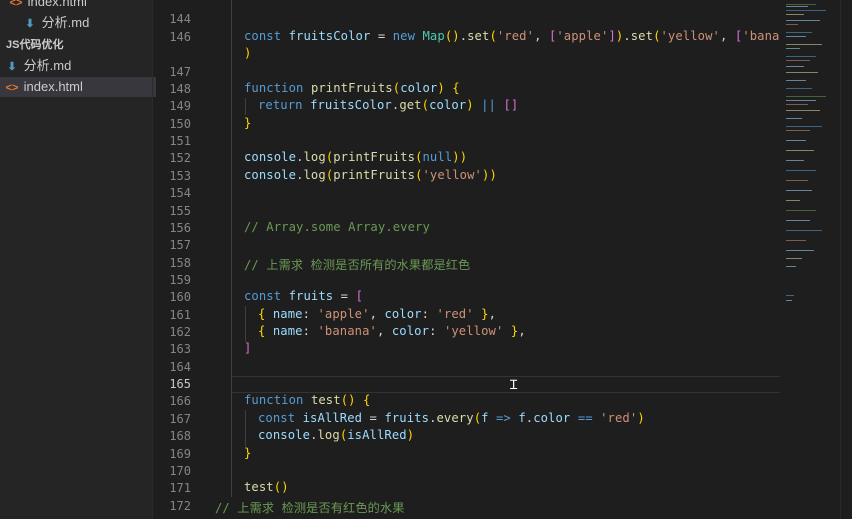 This screenshot has height=519, width=852. What do you see at coordinates (180, 158) in the screenshot?
I see `line-number: 152` at bounding box center [180, 158].